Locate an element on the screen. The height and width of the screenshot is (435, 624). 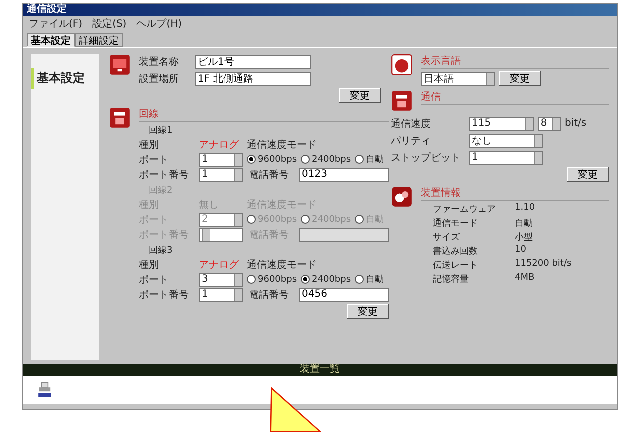
section-title: 通信 is located at coordinates (515, 97).